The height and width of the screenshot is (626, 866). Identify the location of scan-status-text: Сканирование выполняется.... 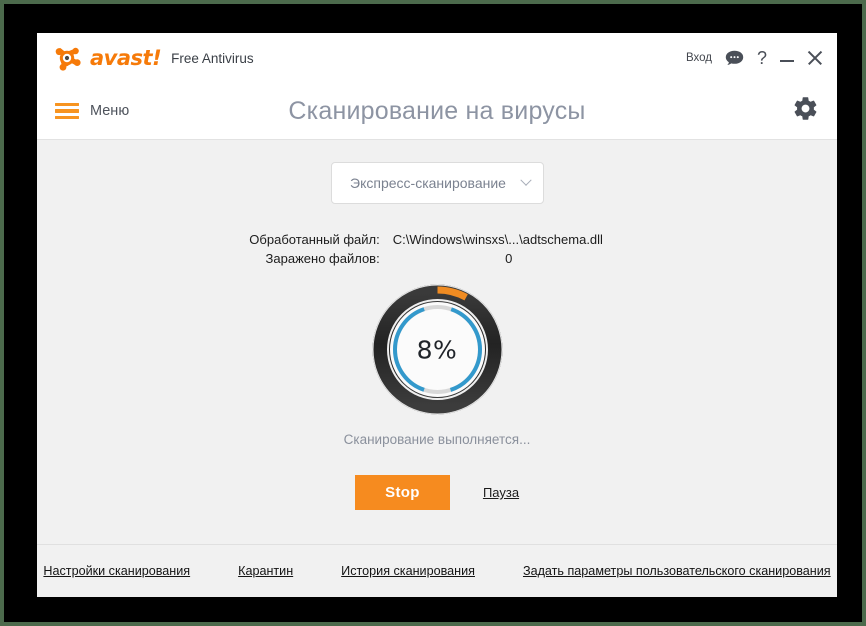
(437, 439).